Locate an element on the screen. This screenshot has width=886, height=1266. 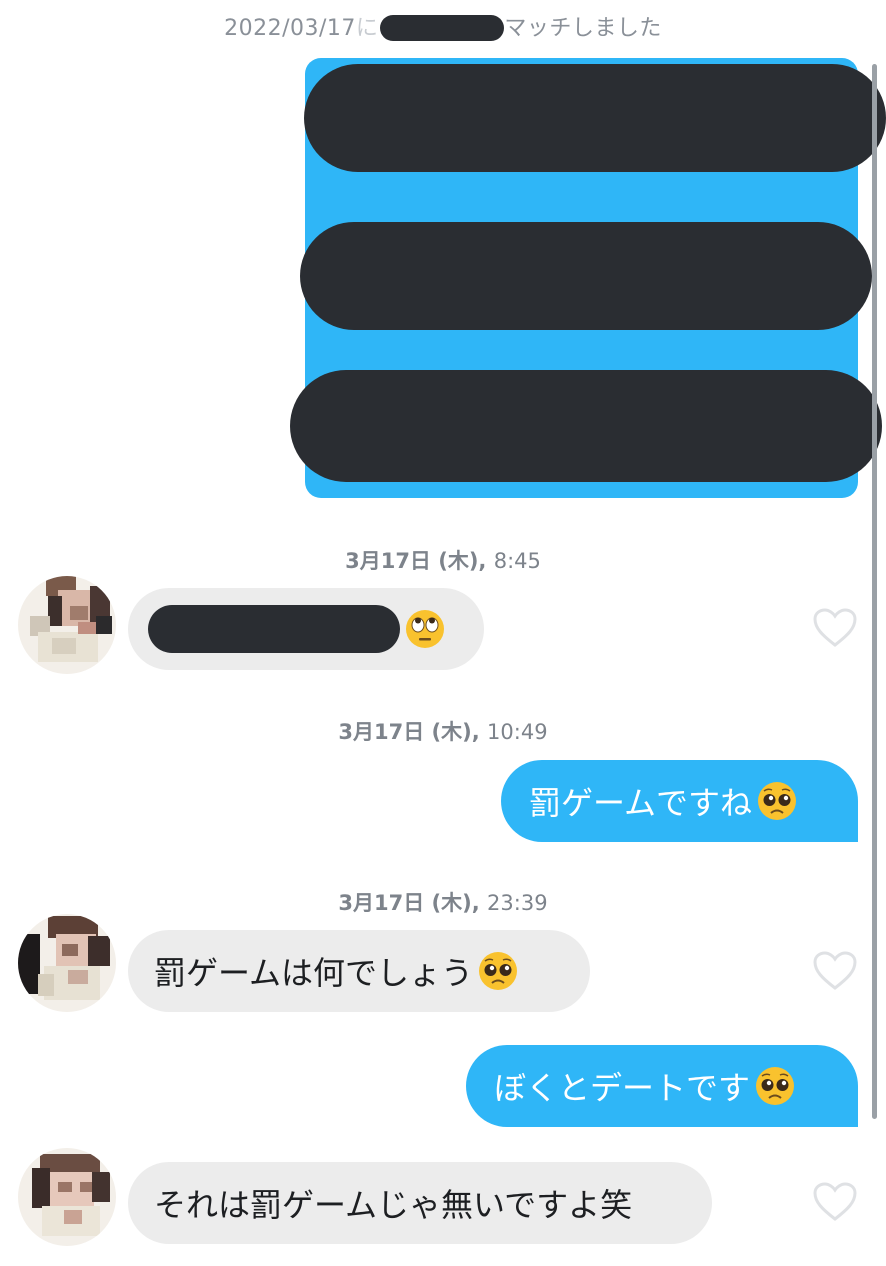
scrollbar is located at coordinates (874, 591).